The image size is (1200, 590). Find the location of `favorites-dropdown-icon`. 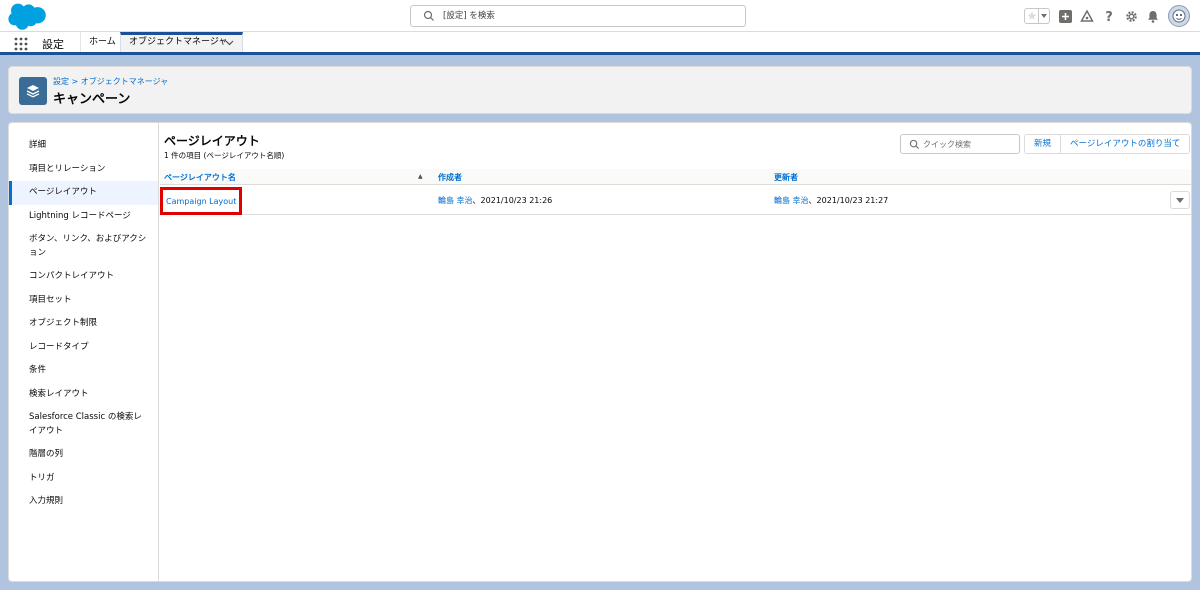

favorites-dropdown-icon is located at coordinates (1044, 16).